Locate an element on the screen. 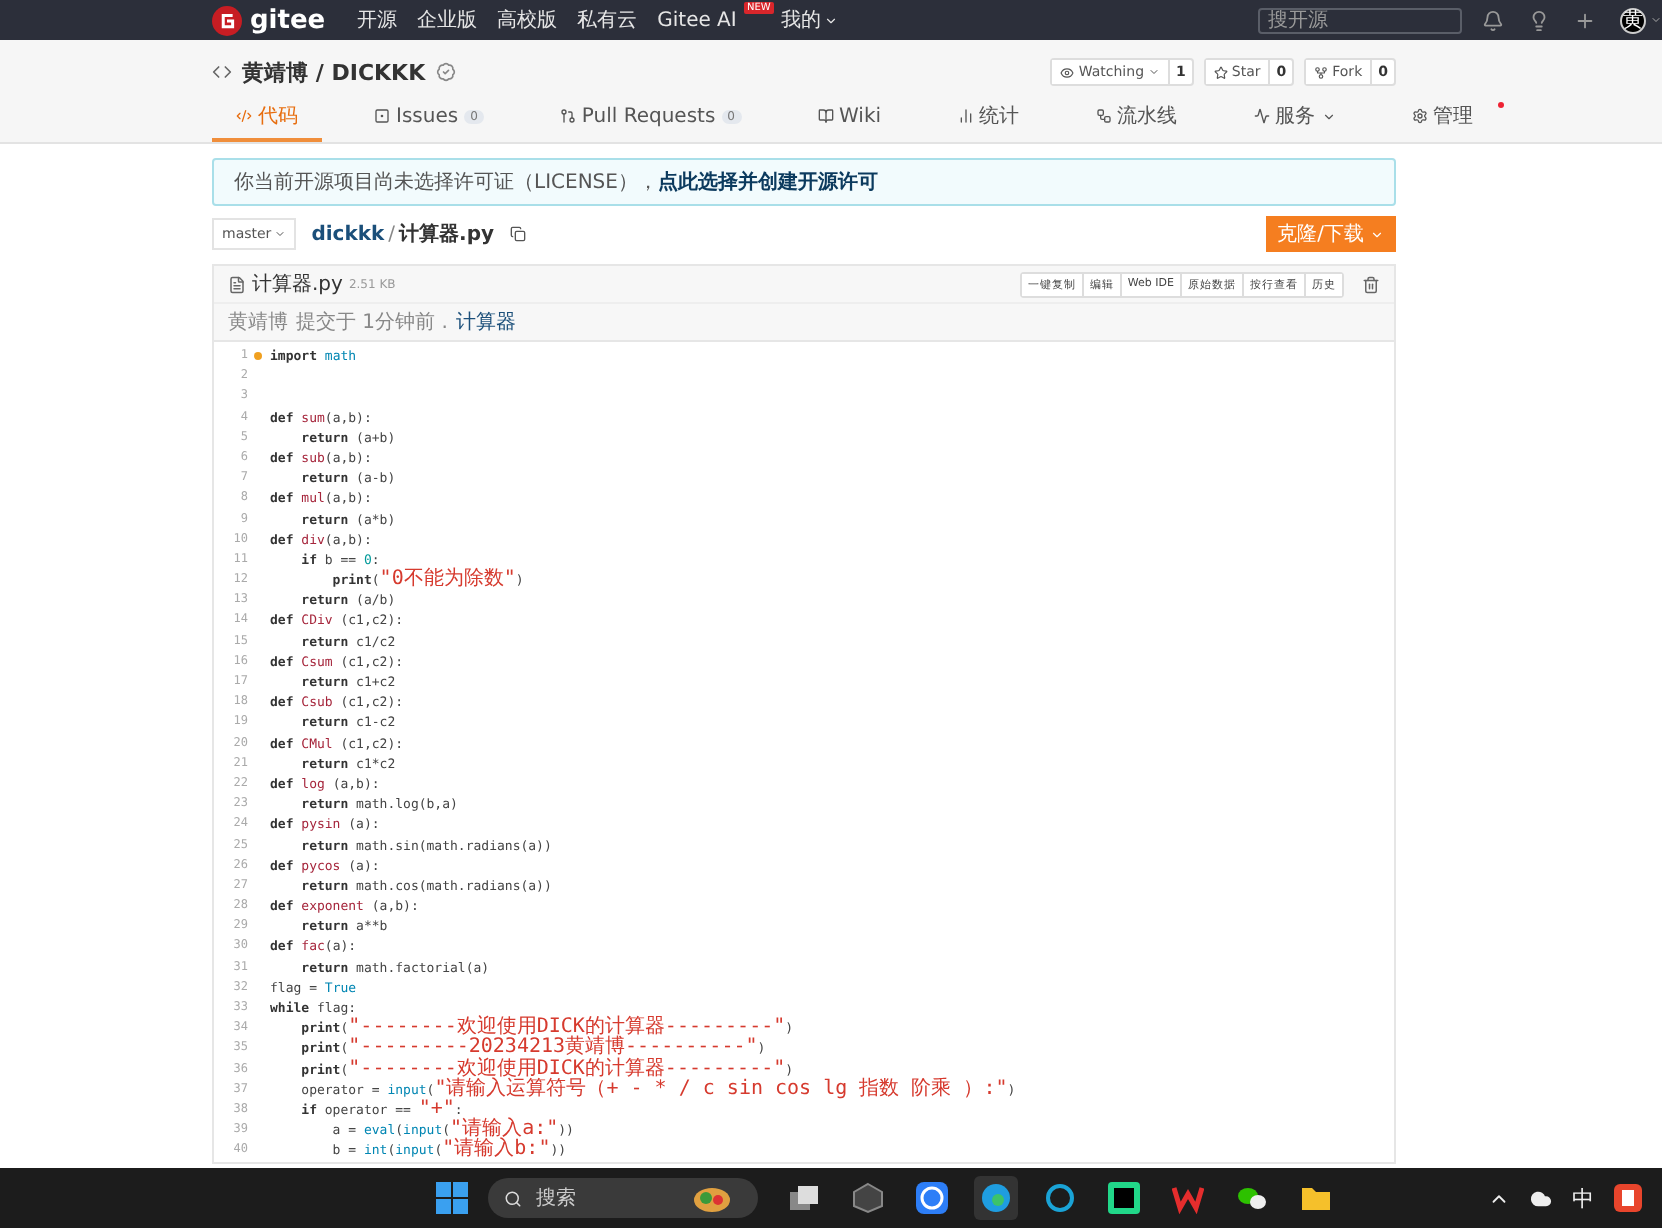 The image size is (1662, 1228). commit-author: 黄靖博 is located at coordinates (258, 322).